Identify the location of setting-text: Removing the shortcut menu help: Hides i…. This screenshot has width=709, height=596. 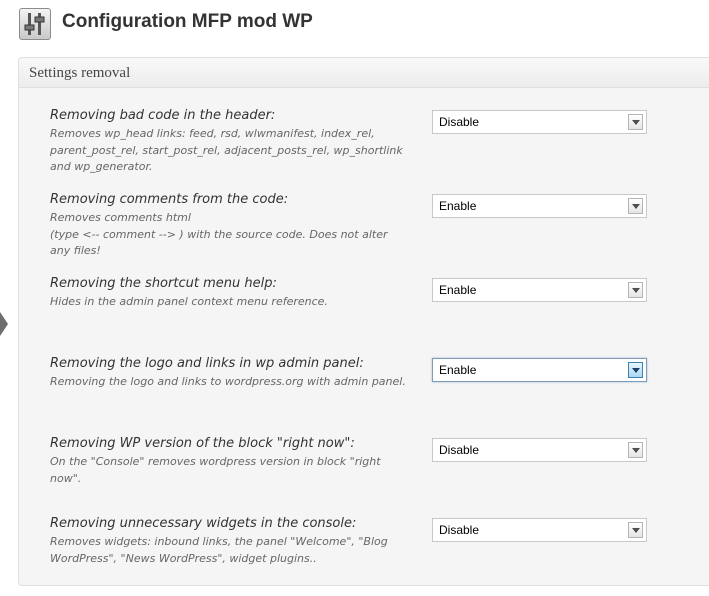
(230, 293).